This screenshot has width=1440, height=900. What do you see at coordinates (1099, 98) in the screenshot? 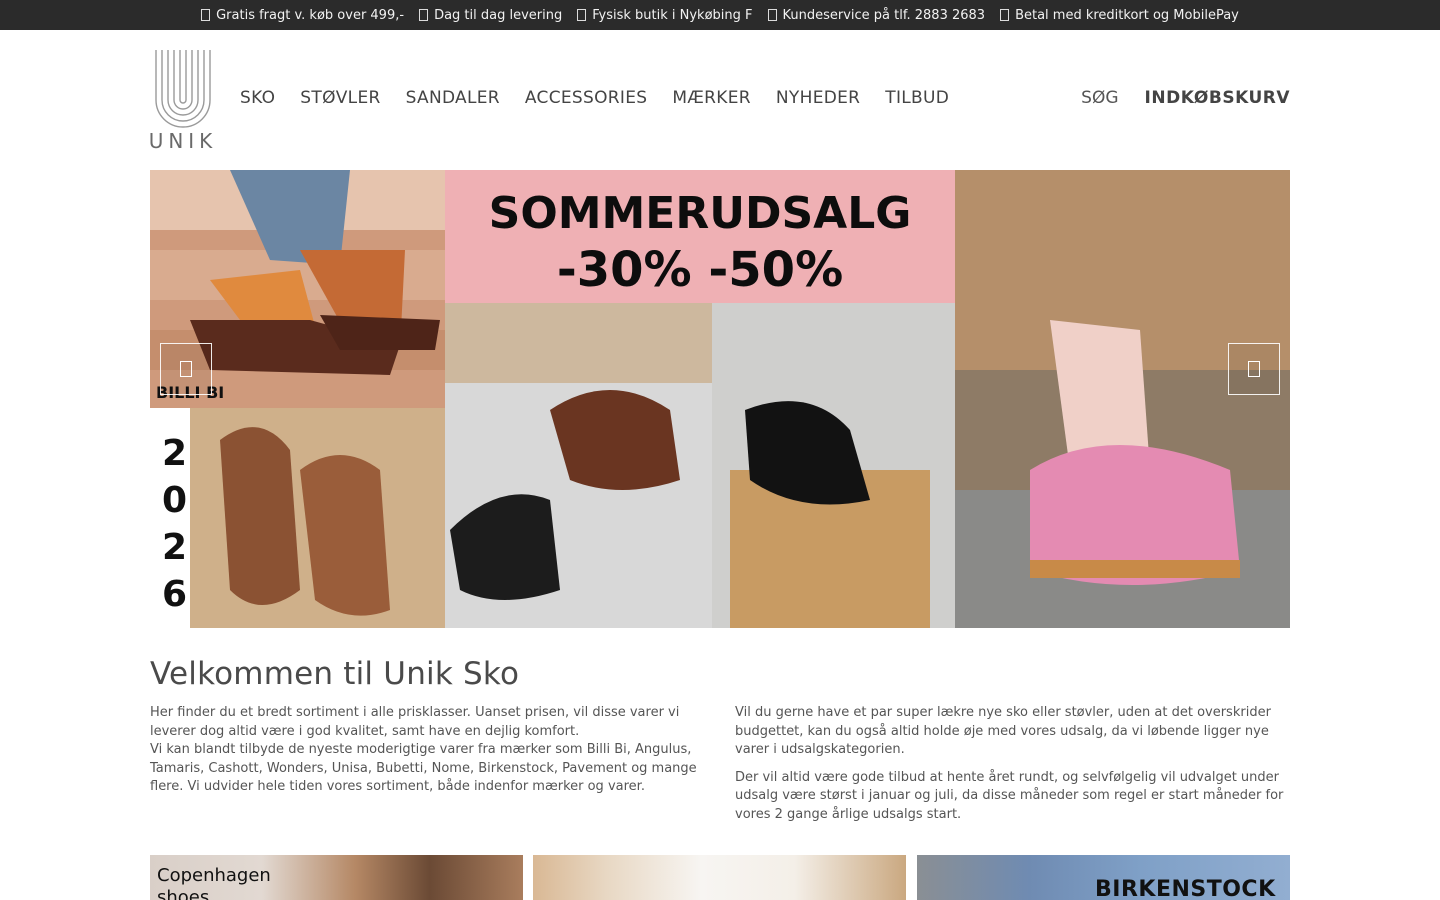
I see `search-link: SØG` at bounding box center [1099, 98].